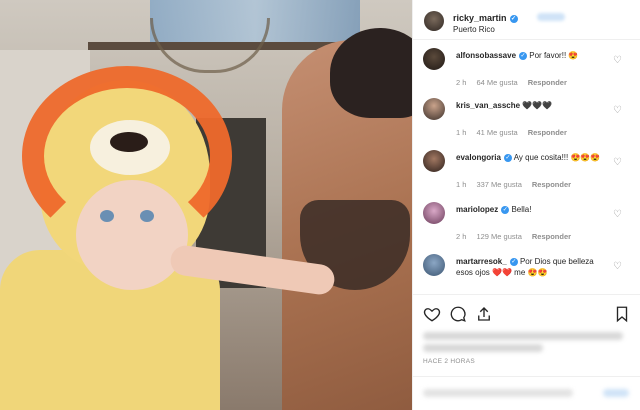 The image size is (640, 410). What do you see at coordinates (498, 236) in the screenshot?
I see `comment-likes: 129 Me gusta` at bounding box center [498, 236].